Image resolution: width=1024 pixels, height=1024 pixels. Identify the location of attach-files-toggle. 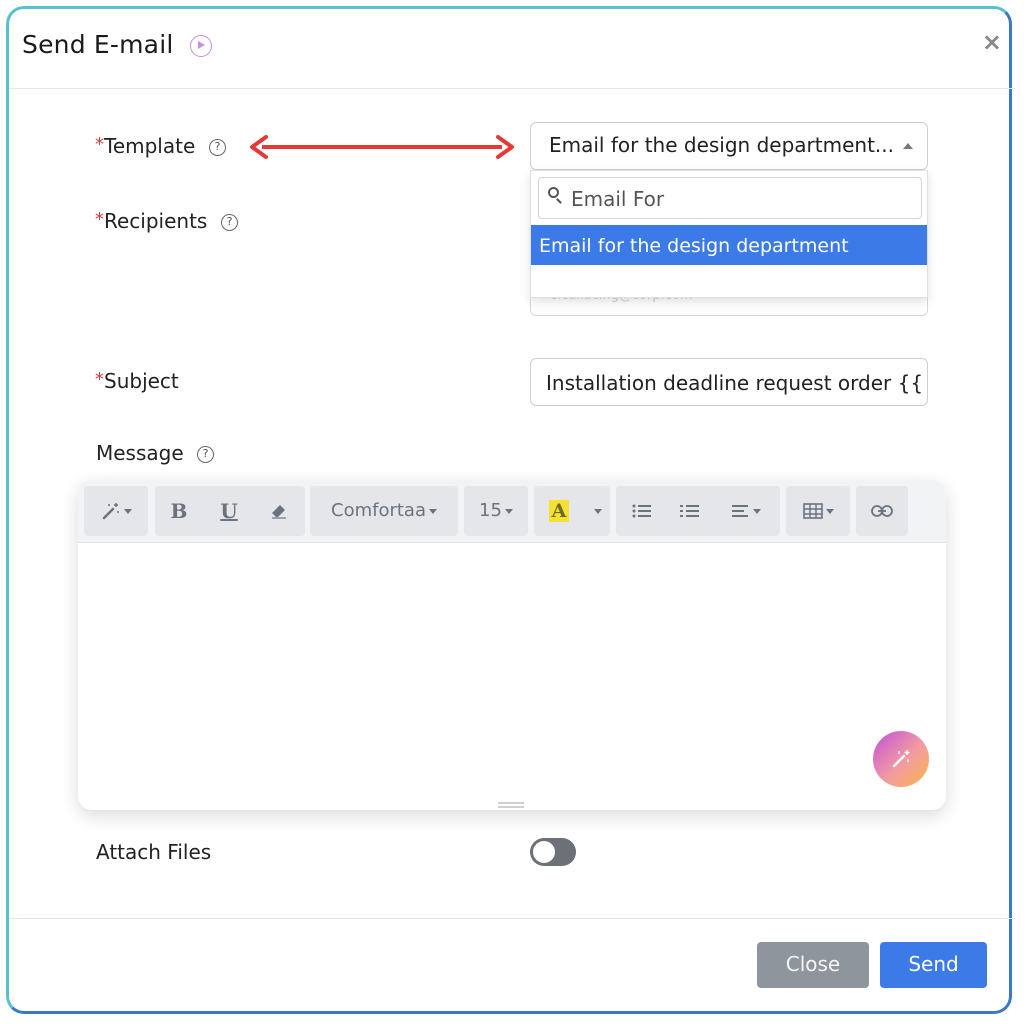
(553, 852).